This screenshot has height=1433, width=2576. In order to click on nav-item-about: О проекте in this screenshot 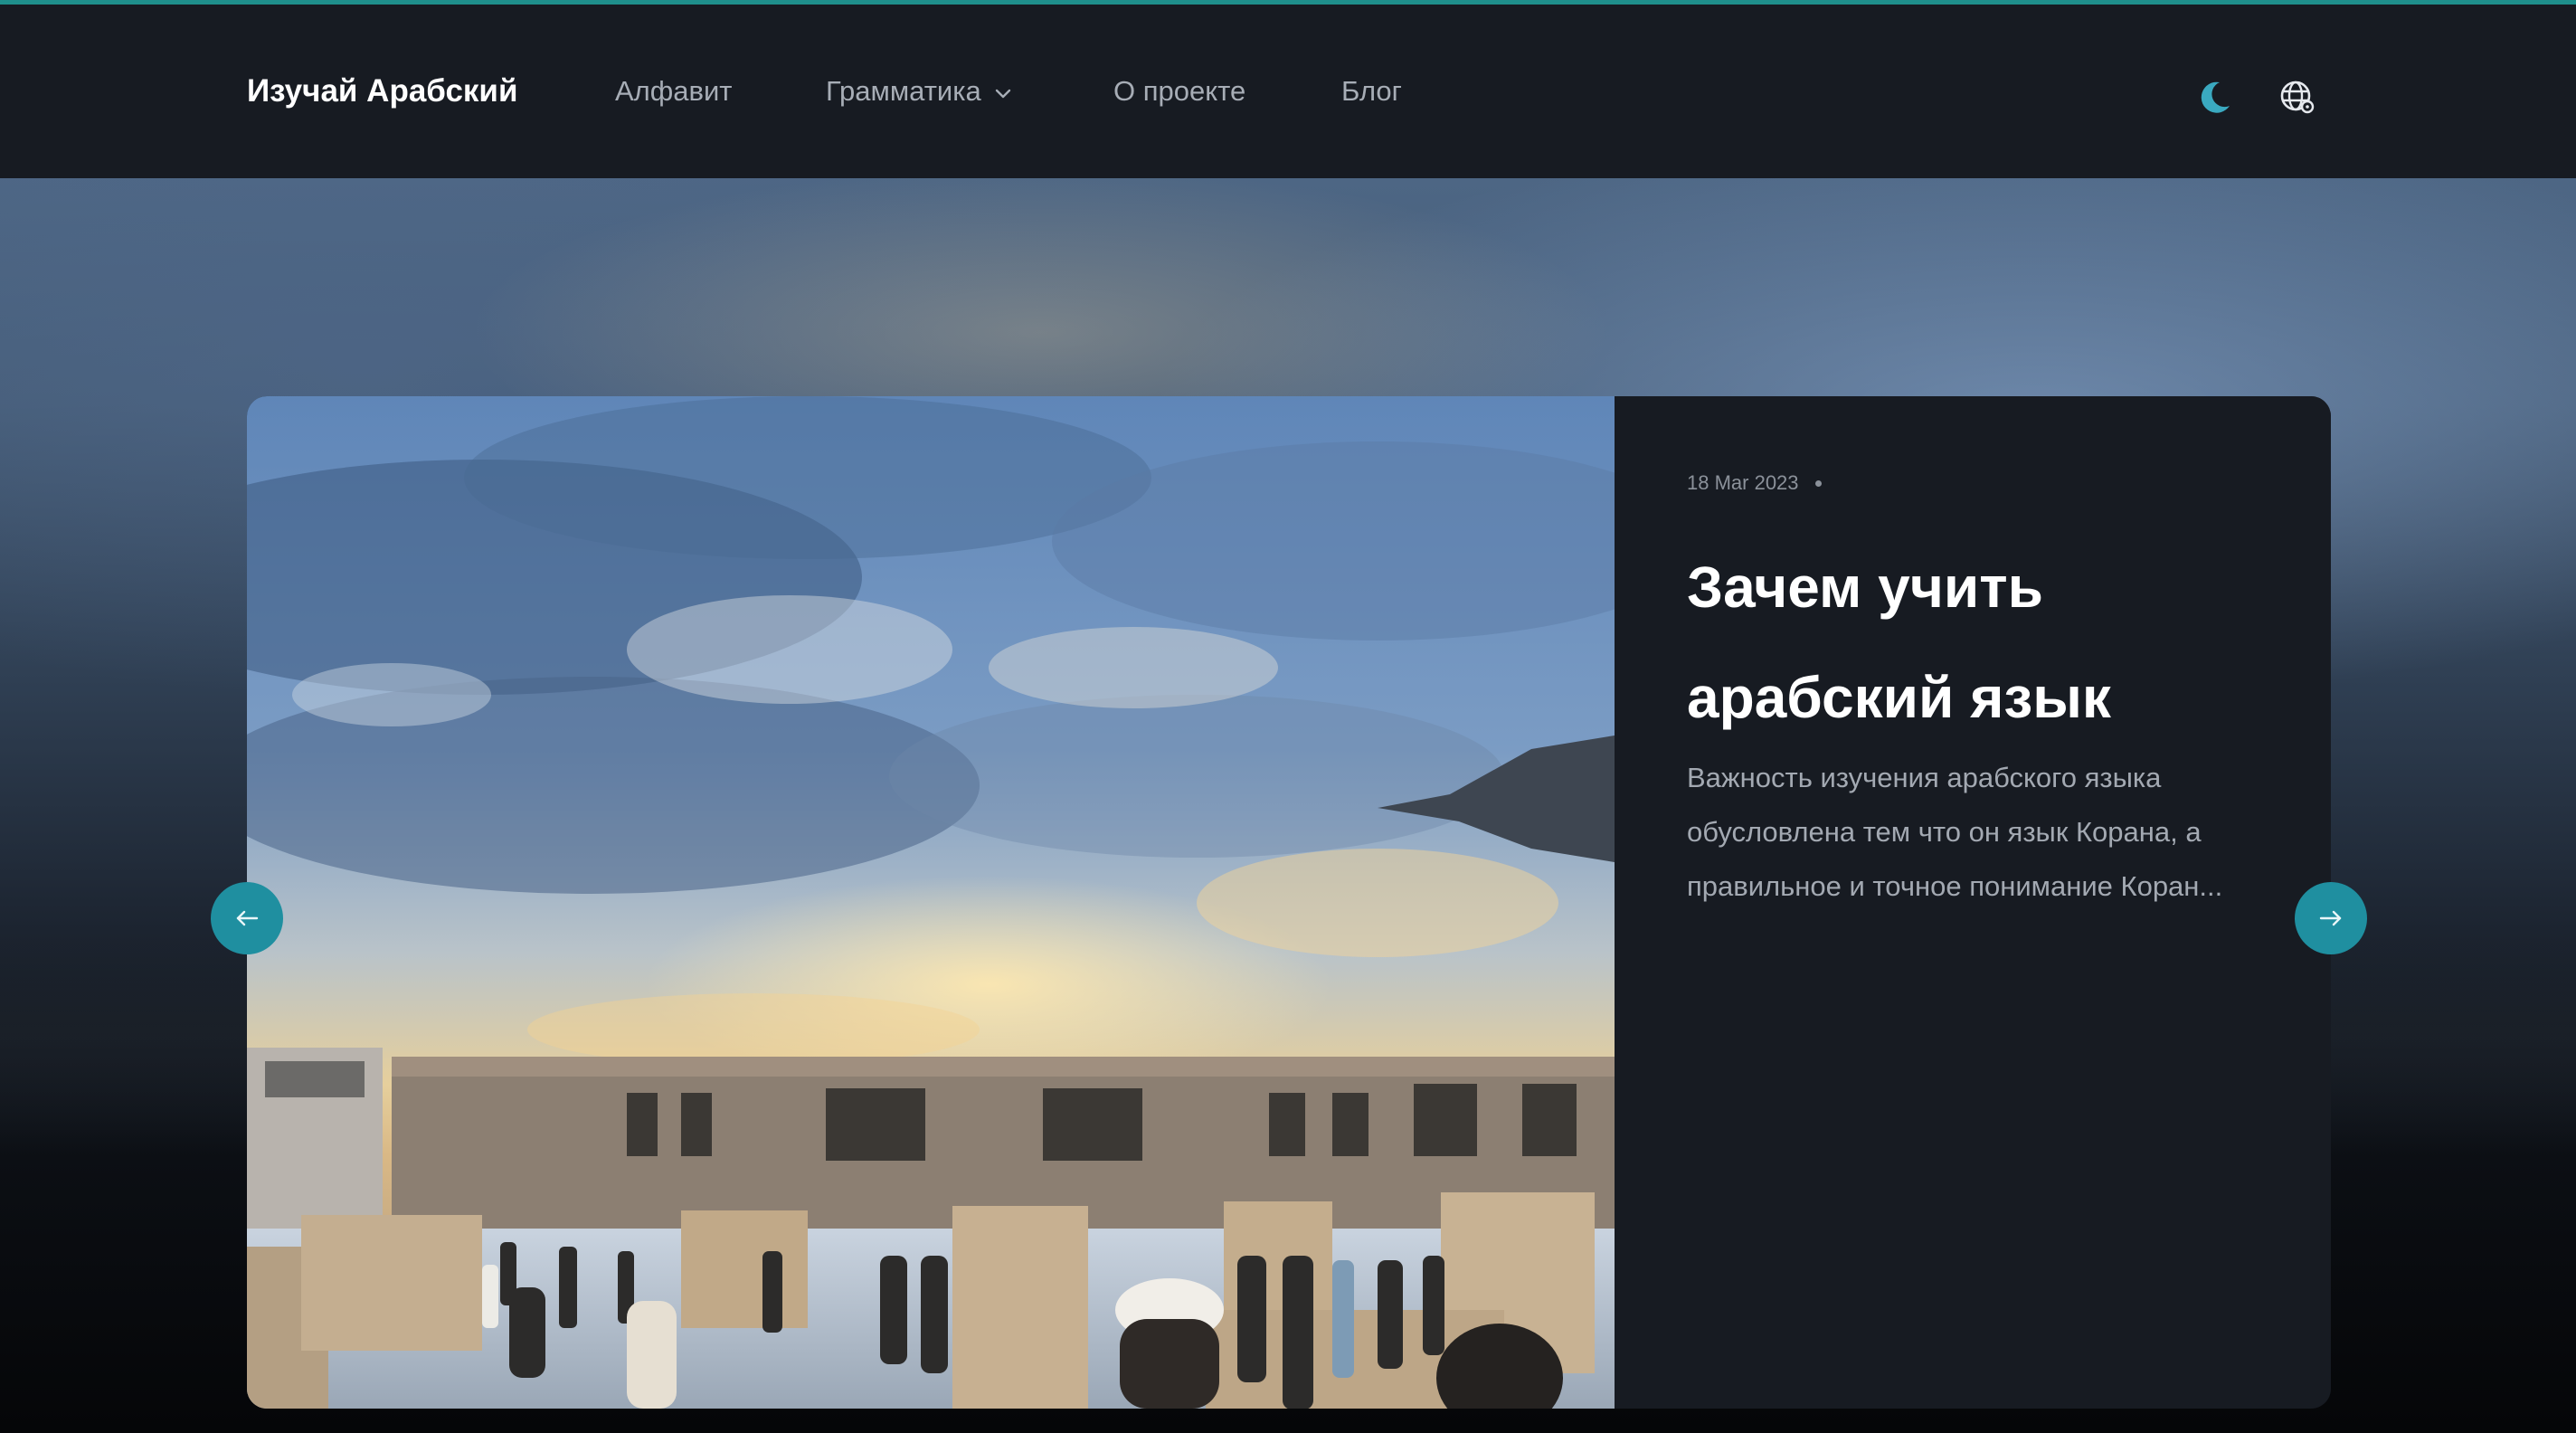, I will do `click(1179, 91)`.